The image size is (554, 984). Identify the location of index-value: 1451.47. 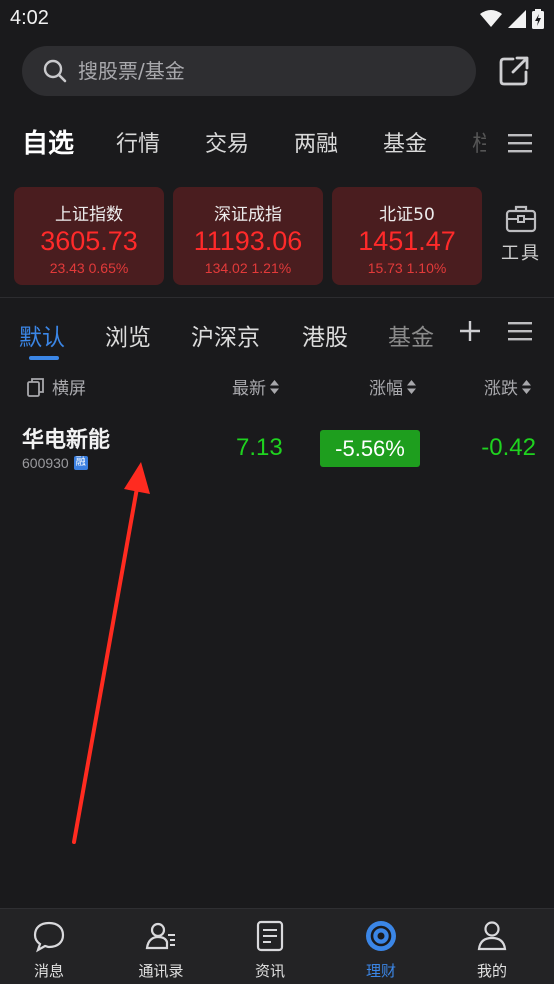
(407, 241).